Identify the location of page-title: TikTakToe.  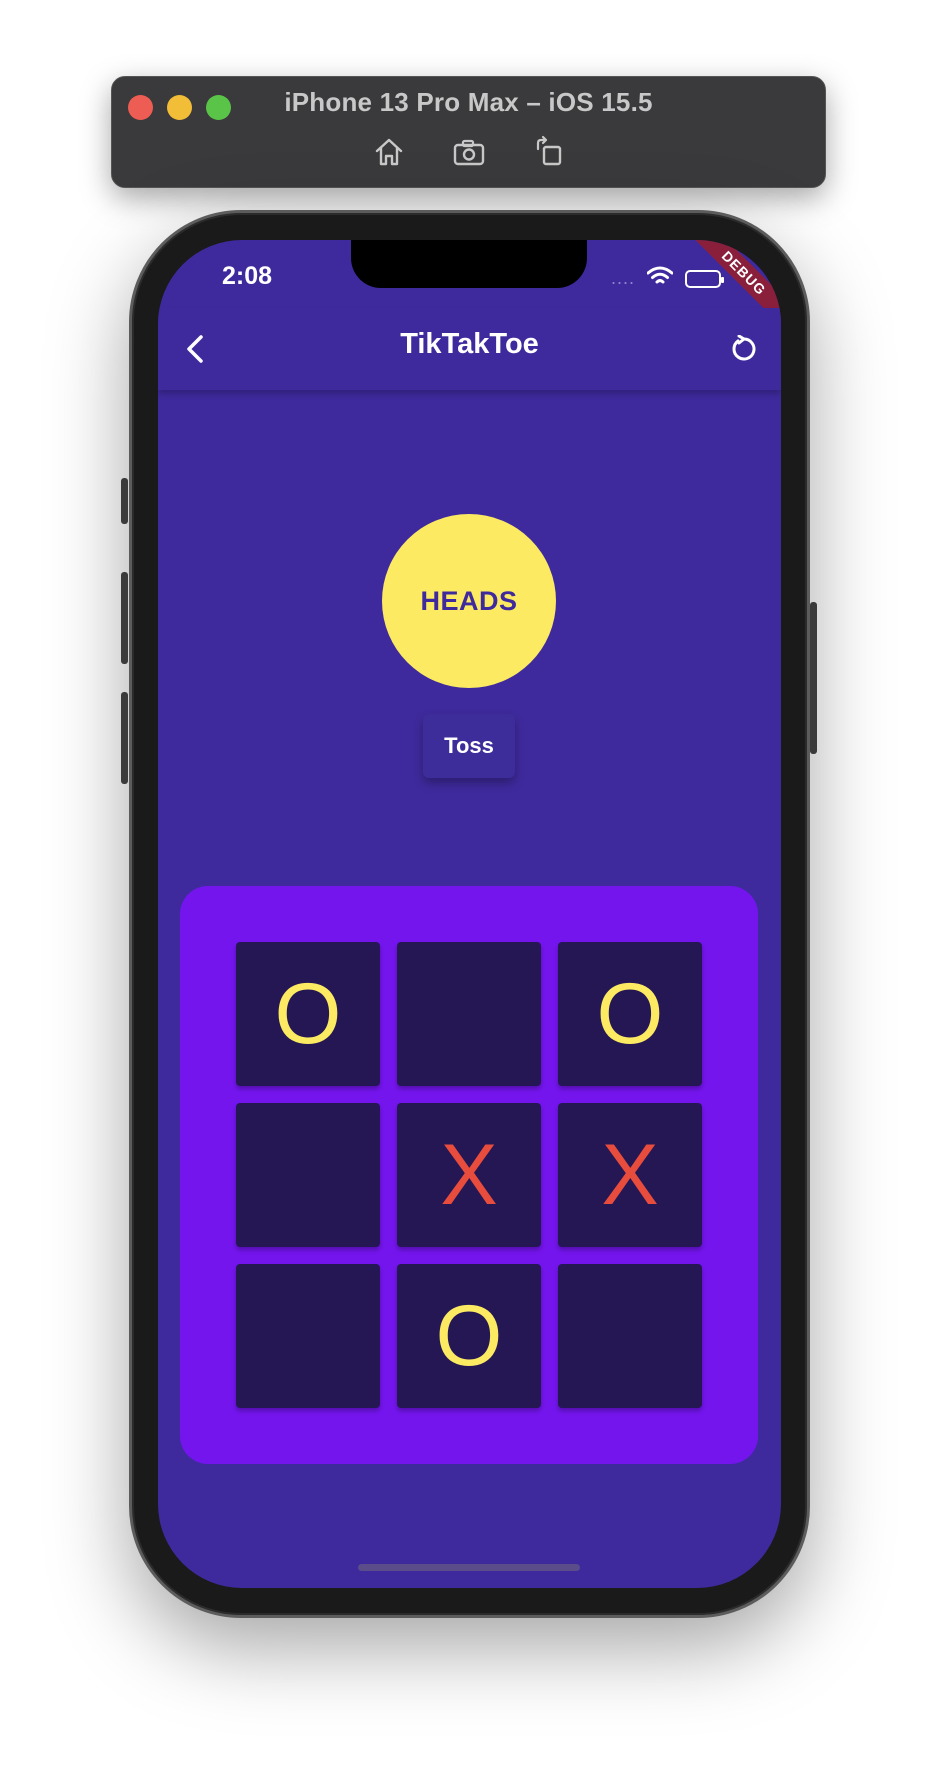
(469, 344).